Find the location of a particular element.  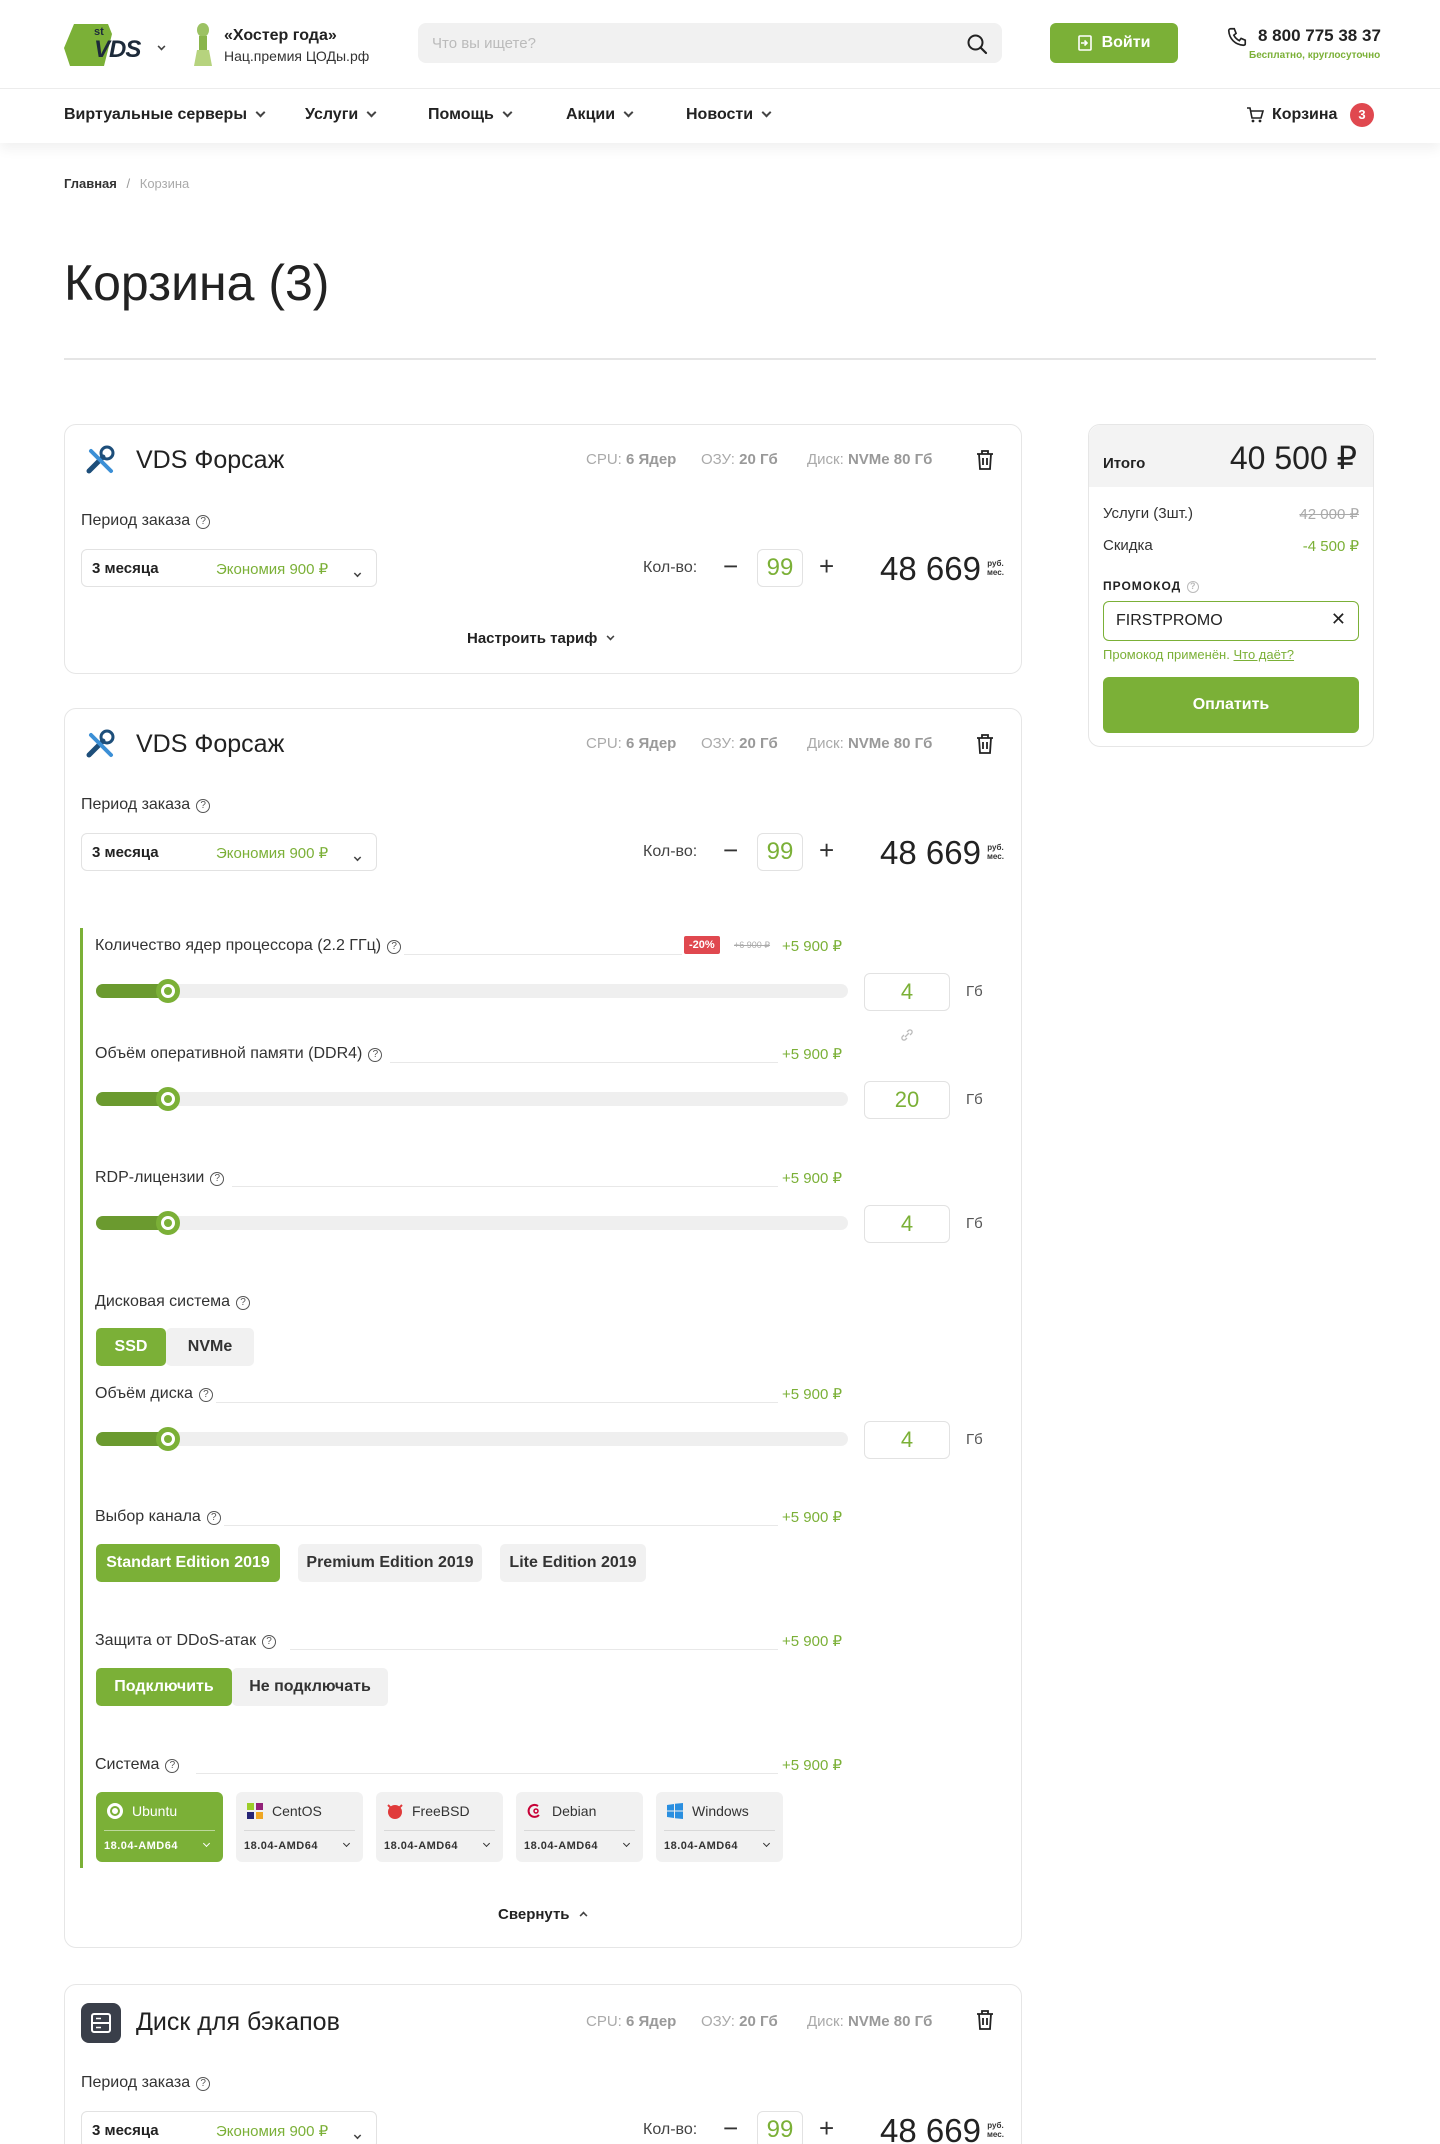

spec-value: NVMe 80 Гб is located at coordinates (890, 2021).